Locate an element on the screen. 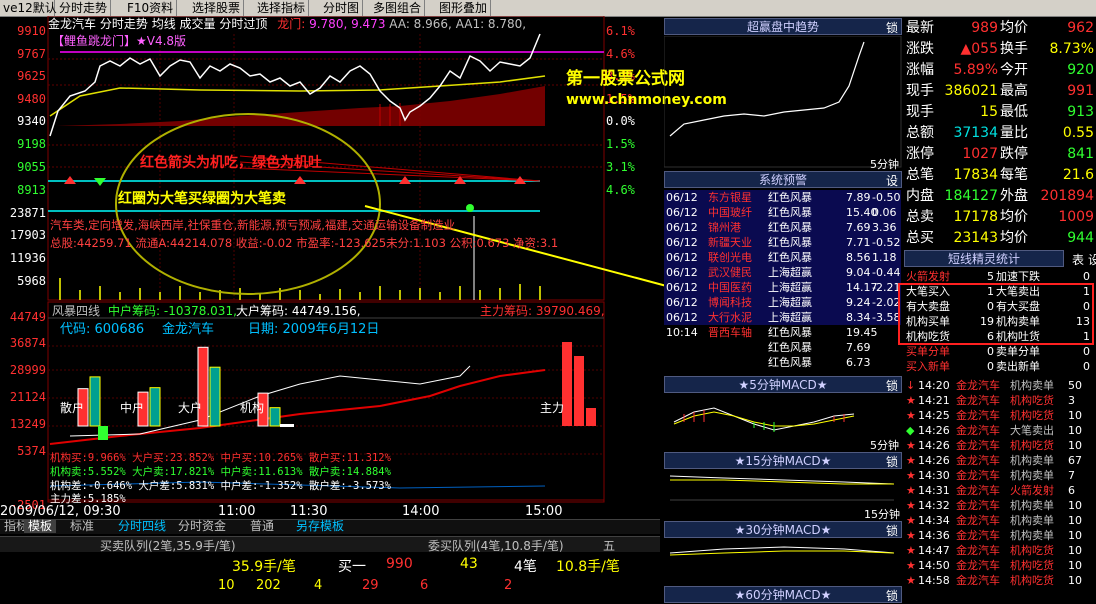 The image size is (1096, 604). menu-overlay: 图形叠加 is located at coordinates (464, 8).